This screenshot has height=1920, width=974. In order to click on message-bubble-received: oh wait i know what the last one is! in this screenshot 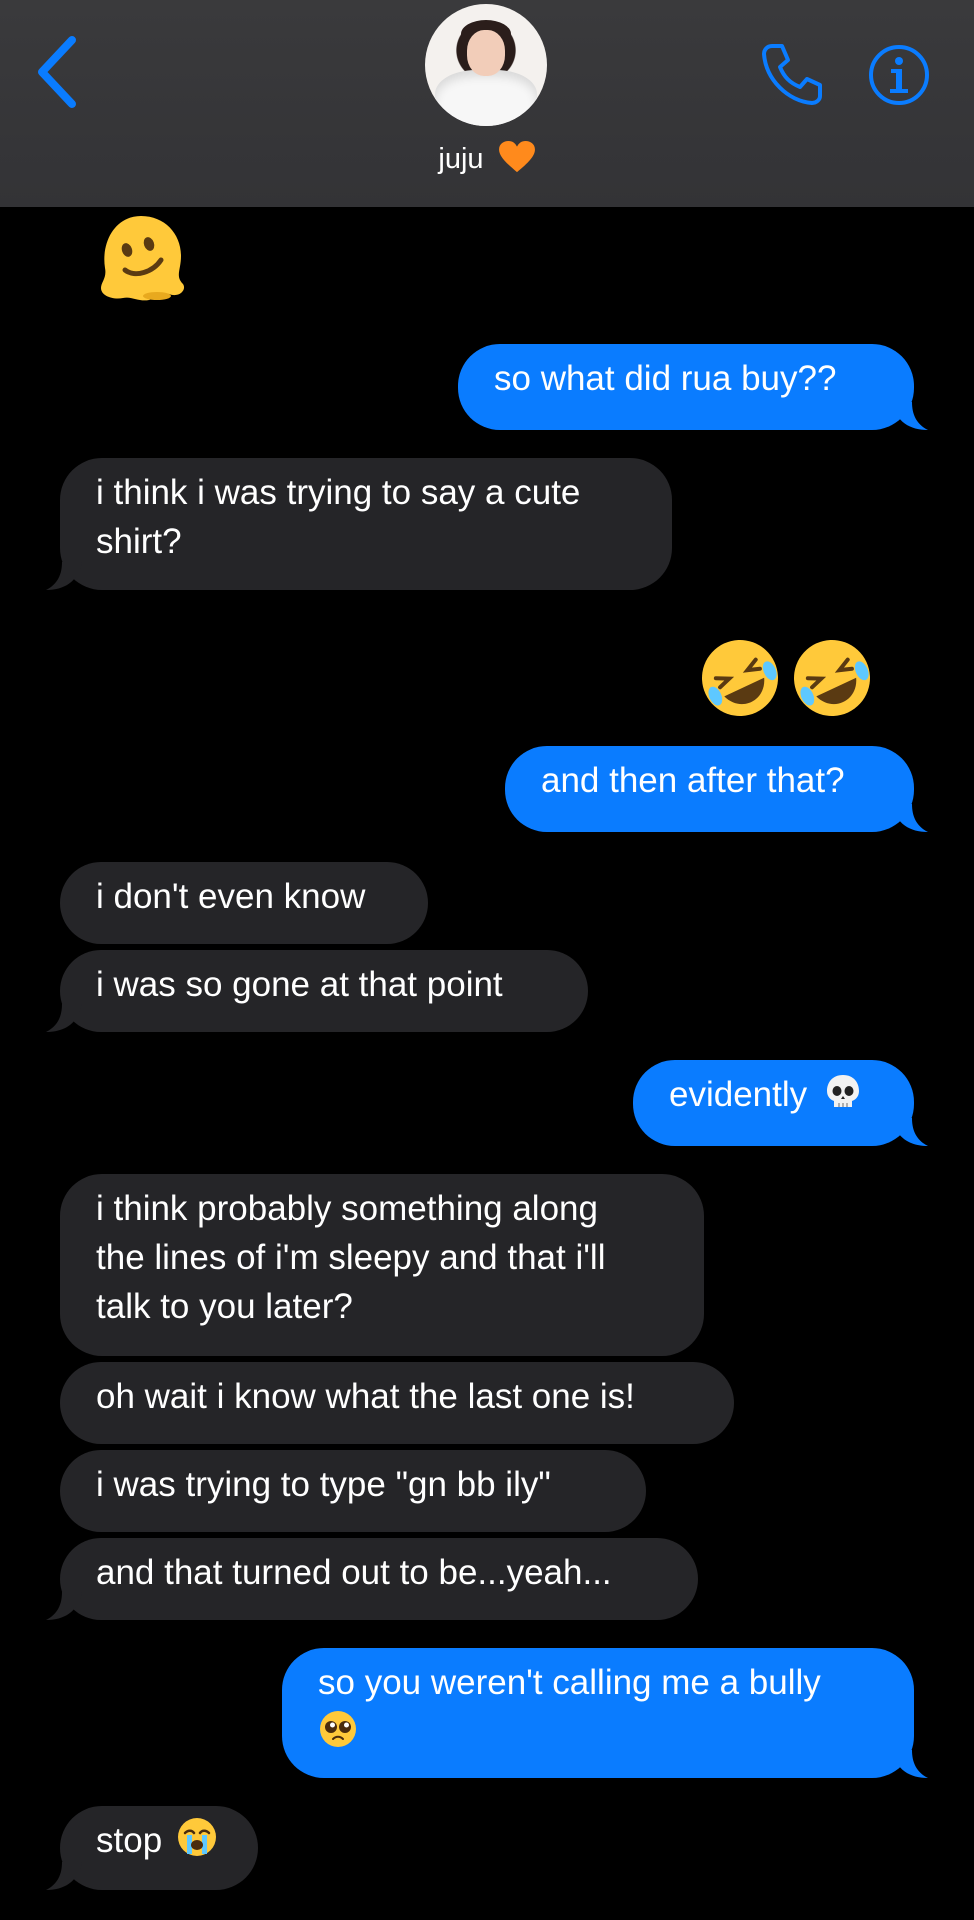, I will do `click(397, 1403)`.